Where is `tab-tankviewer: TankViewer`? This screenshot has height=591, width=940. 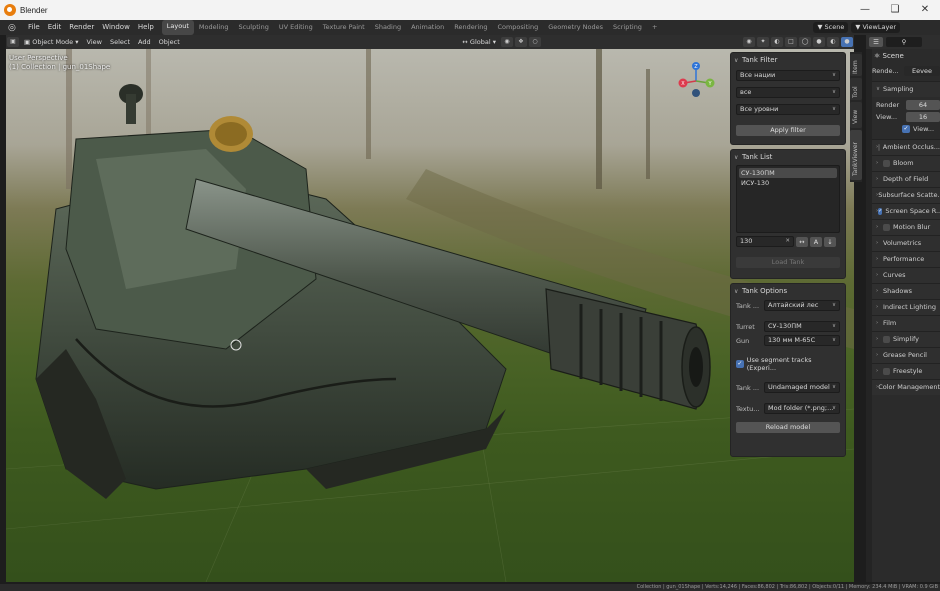 tab-tankviewer: TankViewer is located at coordinates (856, 155).